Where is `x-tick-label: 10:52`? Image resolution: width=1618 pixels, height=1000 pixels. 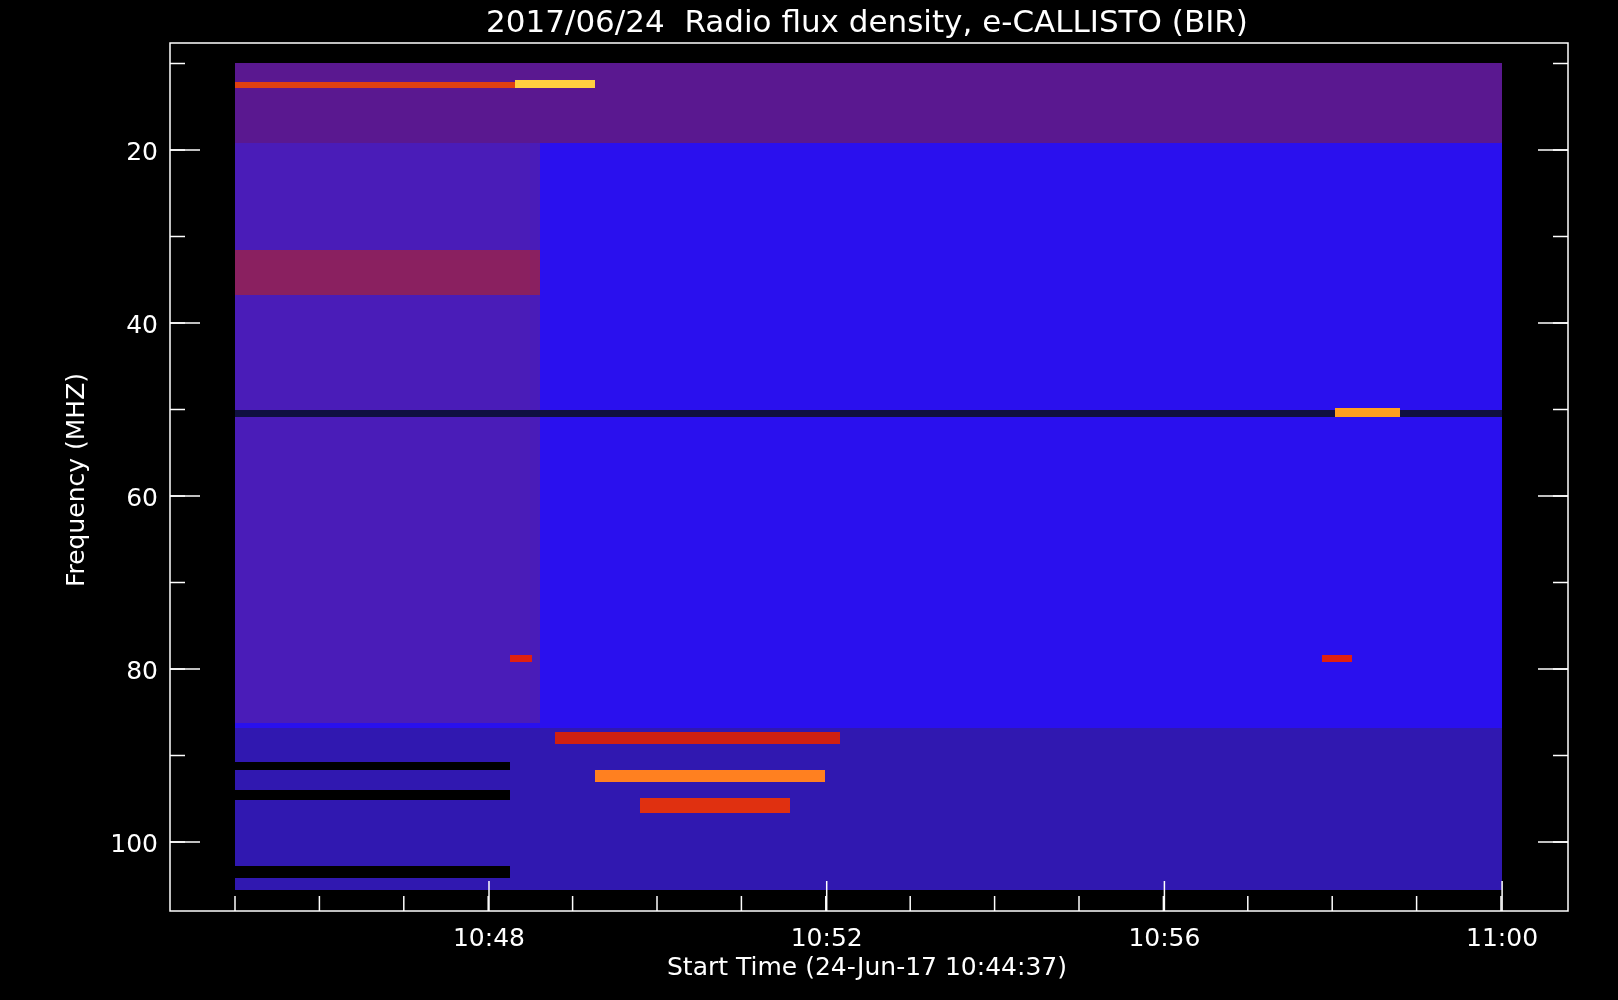
x-tick-label: 10:52 is located at coordinates (826, 937).